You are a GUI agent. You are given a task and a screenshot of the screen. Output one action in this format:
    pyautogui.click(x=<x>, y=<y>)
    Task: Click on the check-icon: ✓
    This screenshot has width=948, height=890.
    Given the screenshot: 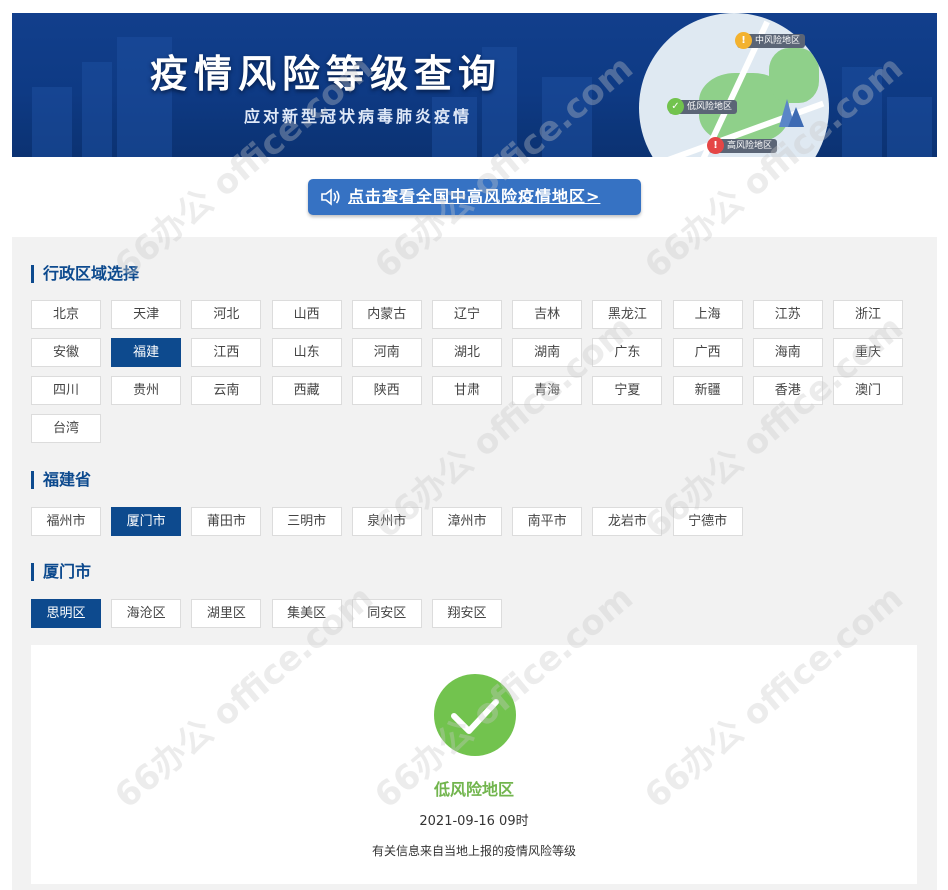 What is the action you would take?
    pyautogui.click(x=675, y=106)
    